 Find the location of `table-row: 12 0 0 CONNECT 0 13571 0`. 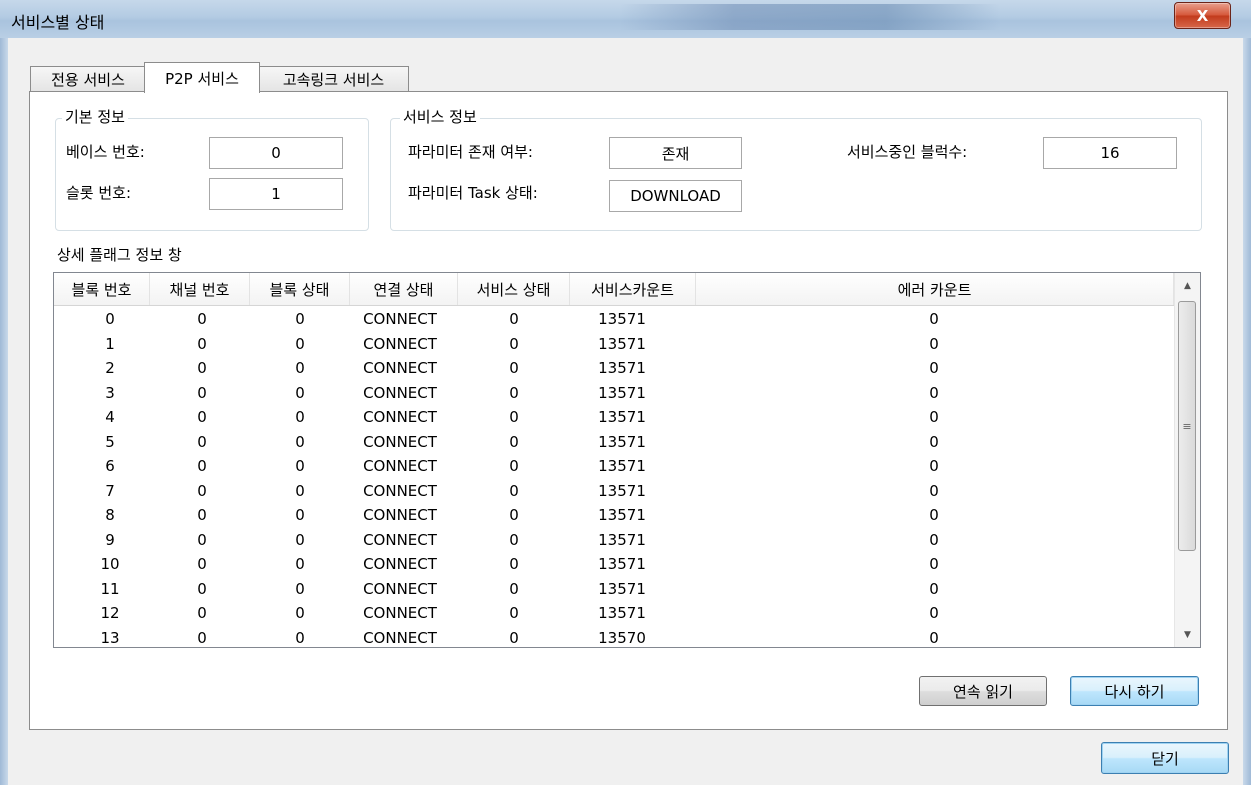

table-row: 12 0 0 CONNECT 0 13571 0 is located at coordinates (614, 613).